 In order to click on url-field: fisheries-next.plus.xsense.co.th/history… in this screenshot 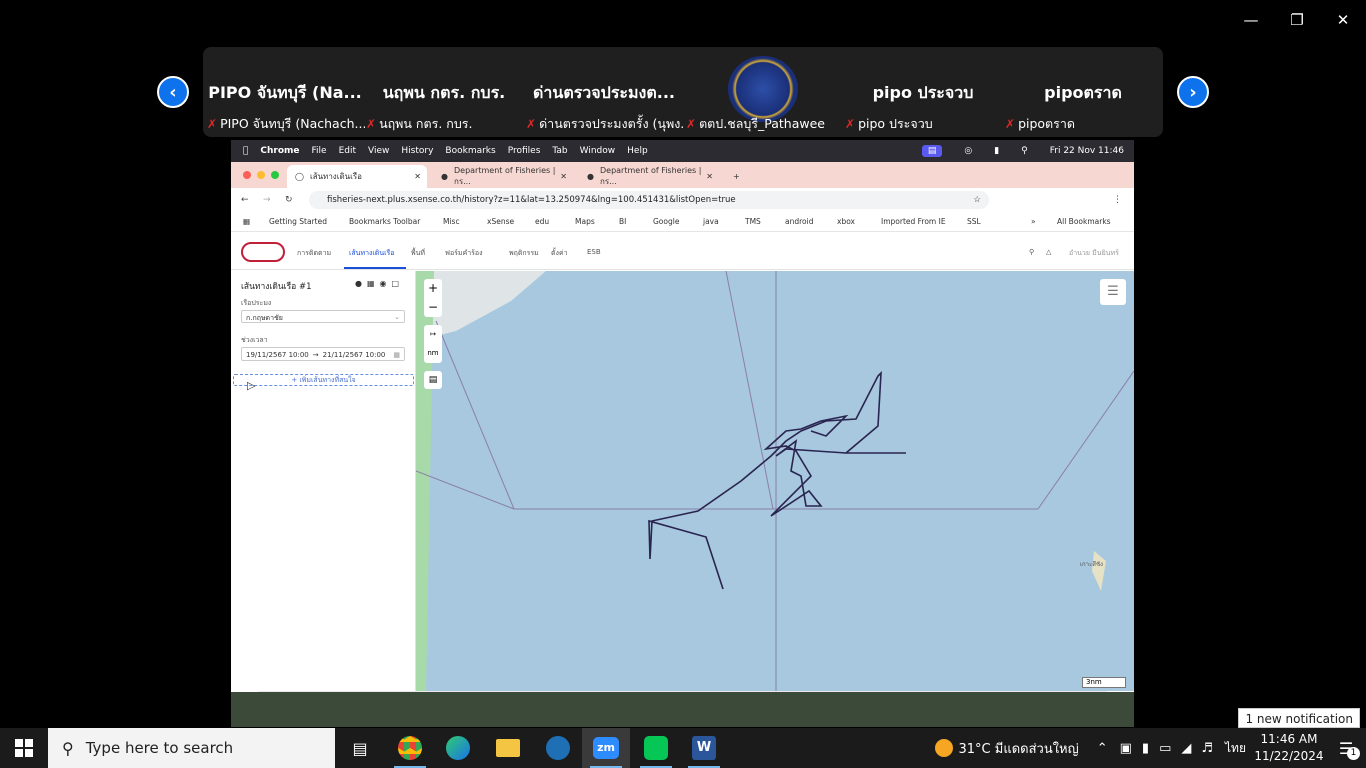, I will do `click(649, 200)`.